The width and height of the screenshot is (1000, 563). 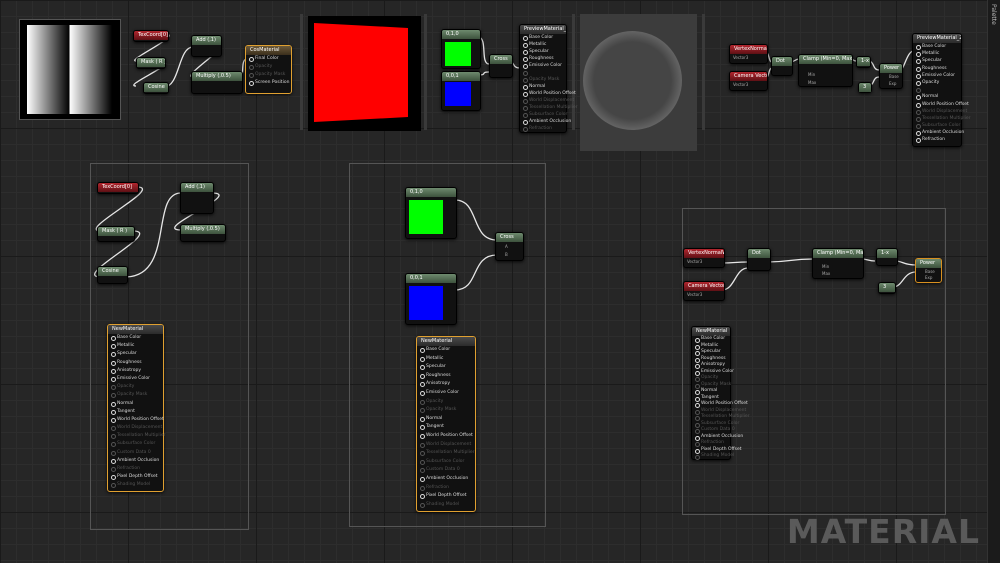 What do you see at coordinates (112, 275) in the screenshot?
I see `cosine-node: Cosine` at bounding box center [112, 275].